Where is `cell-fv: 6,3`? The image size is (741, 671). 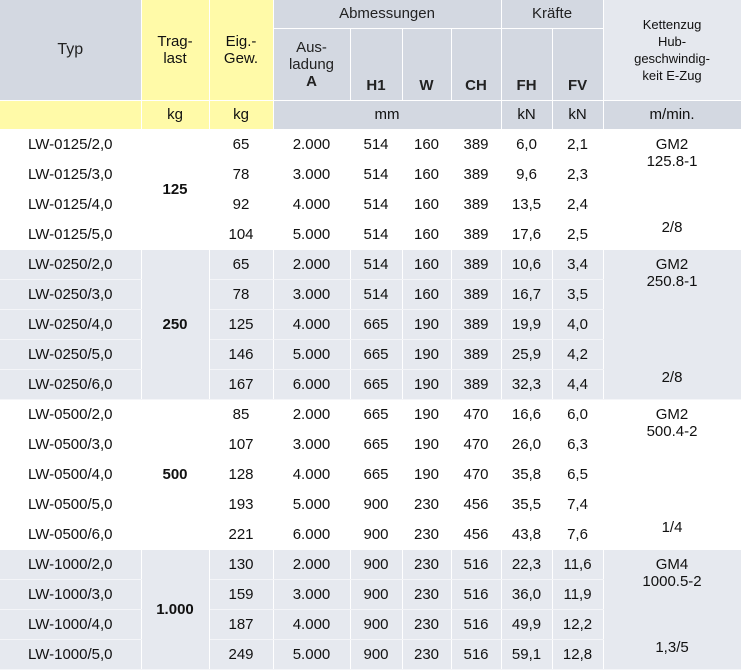 cell-fv: 6,3 is located at coordinates (578, 444).